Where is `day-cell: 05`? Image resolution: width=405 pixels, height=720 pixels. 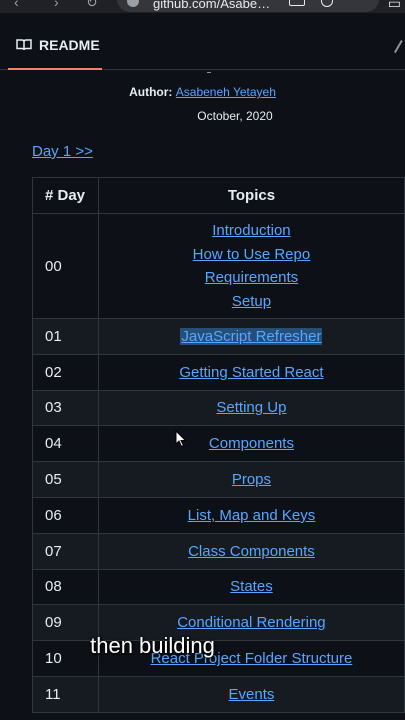
day-cell: 05 is located at coordinates (65, 479).